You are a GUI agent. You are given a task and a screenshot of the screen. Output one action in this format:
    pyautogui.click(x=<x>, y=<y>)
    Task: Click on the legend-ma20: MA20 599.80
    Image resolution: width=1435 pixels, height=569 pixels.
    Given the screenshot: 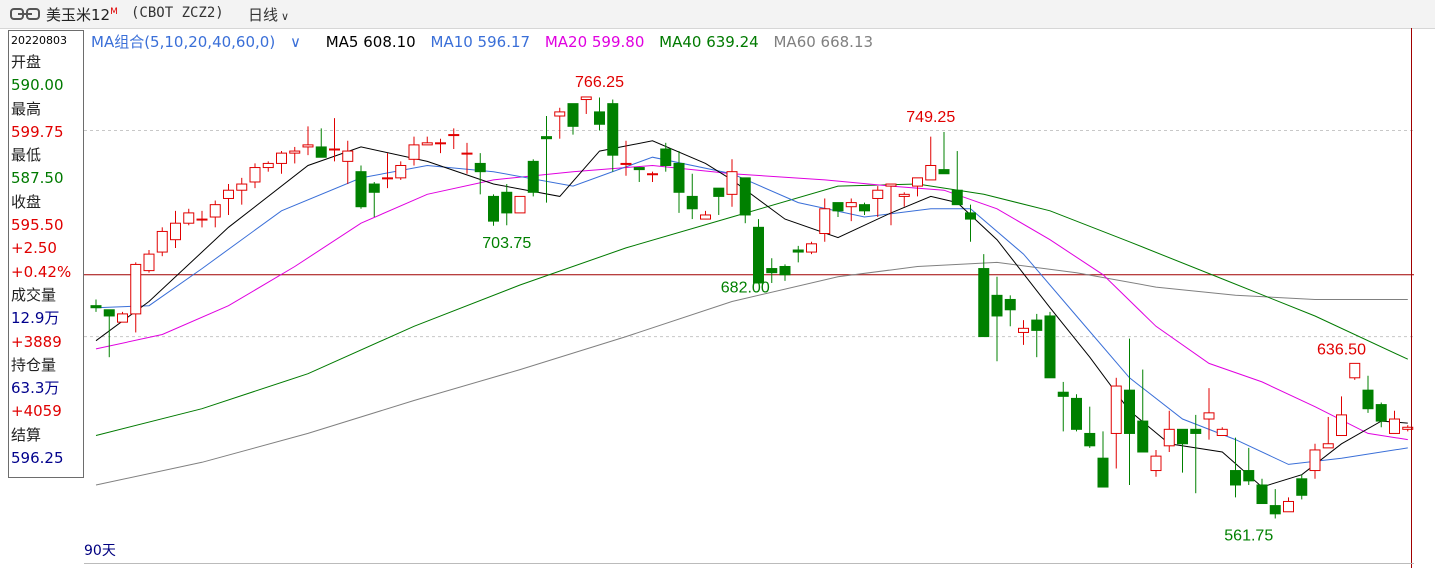 What is the action you would take?
    pyautogui.click(x=594, y=42)
    